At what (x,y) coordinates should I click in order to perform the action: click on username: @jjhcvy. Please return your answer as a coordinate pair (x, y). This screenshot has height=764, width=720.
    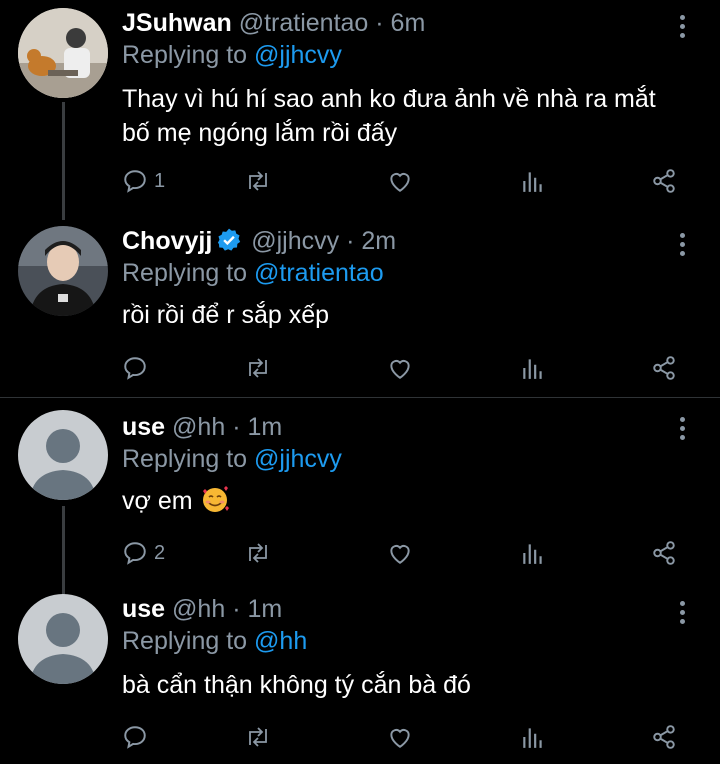
    Looking at the image, I should click on (295, 241).